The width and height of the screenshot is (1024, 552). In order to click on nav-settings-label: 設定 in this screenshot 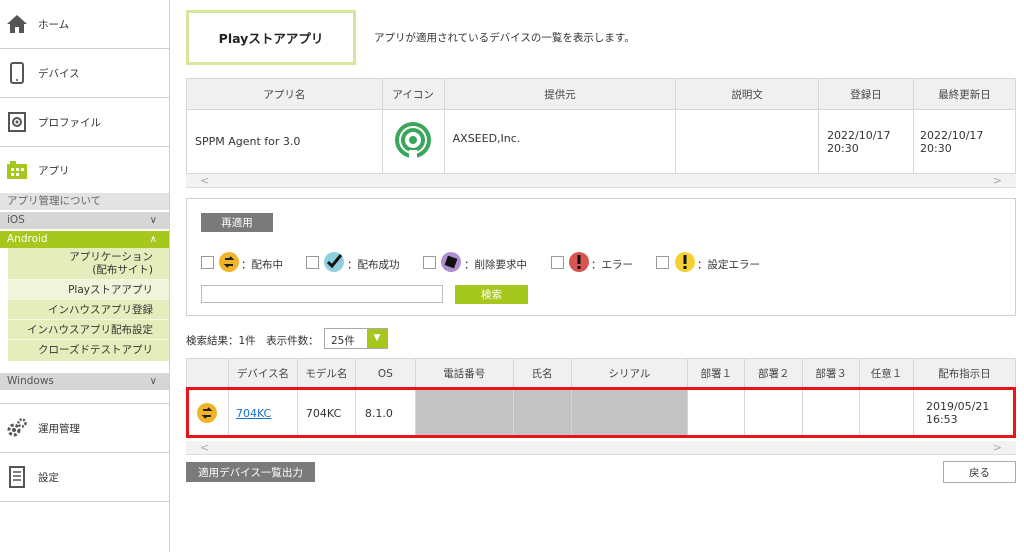, I will do `click(48, 477)`.